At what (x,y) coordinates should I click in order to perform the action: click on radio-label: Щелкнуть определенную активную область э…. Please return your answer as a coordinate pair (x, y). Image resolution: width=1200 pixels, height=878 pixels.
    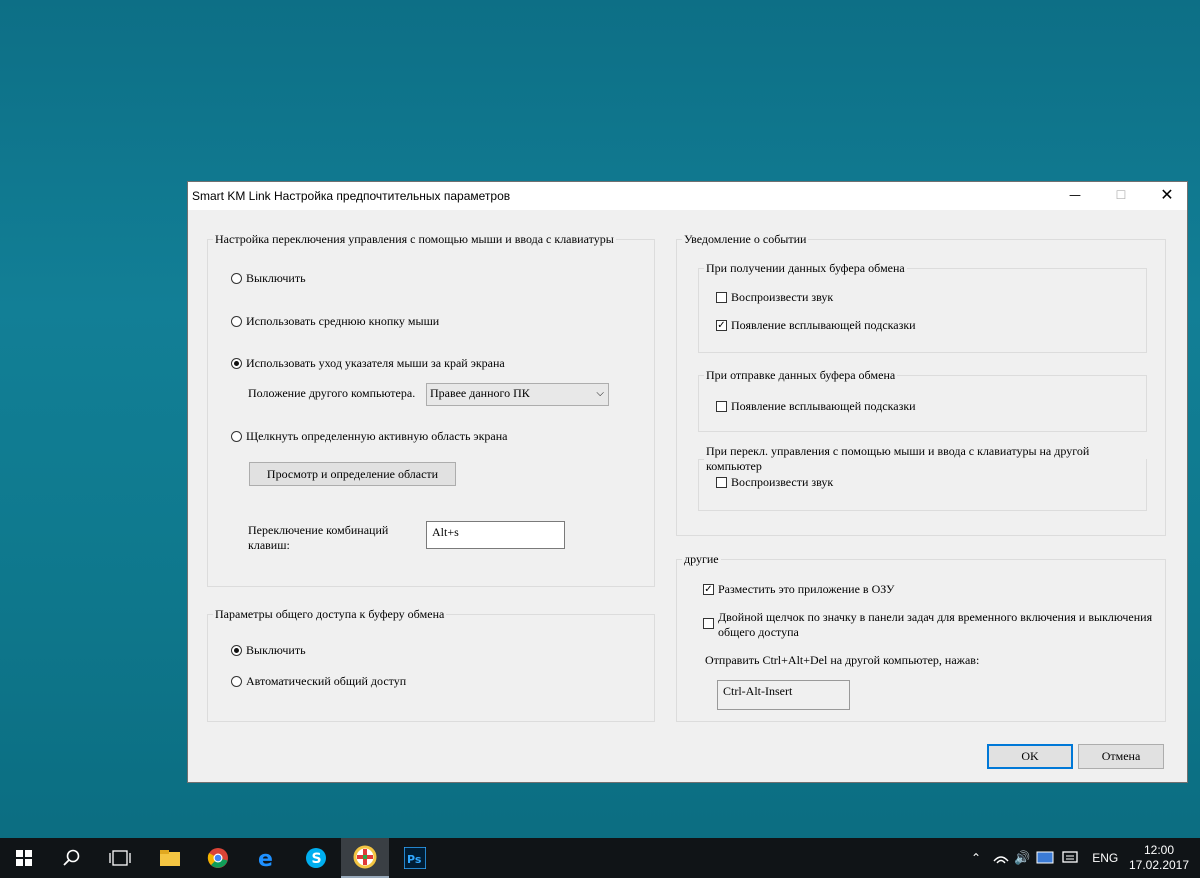
    Looking at the image, I should click on (377, 436).